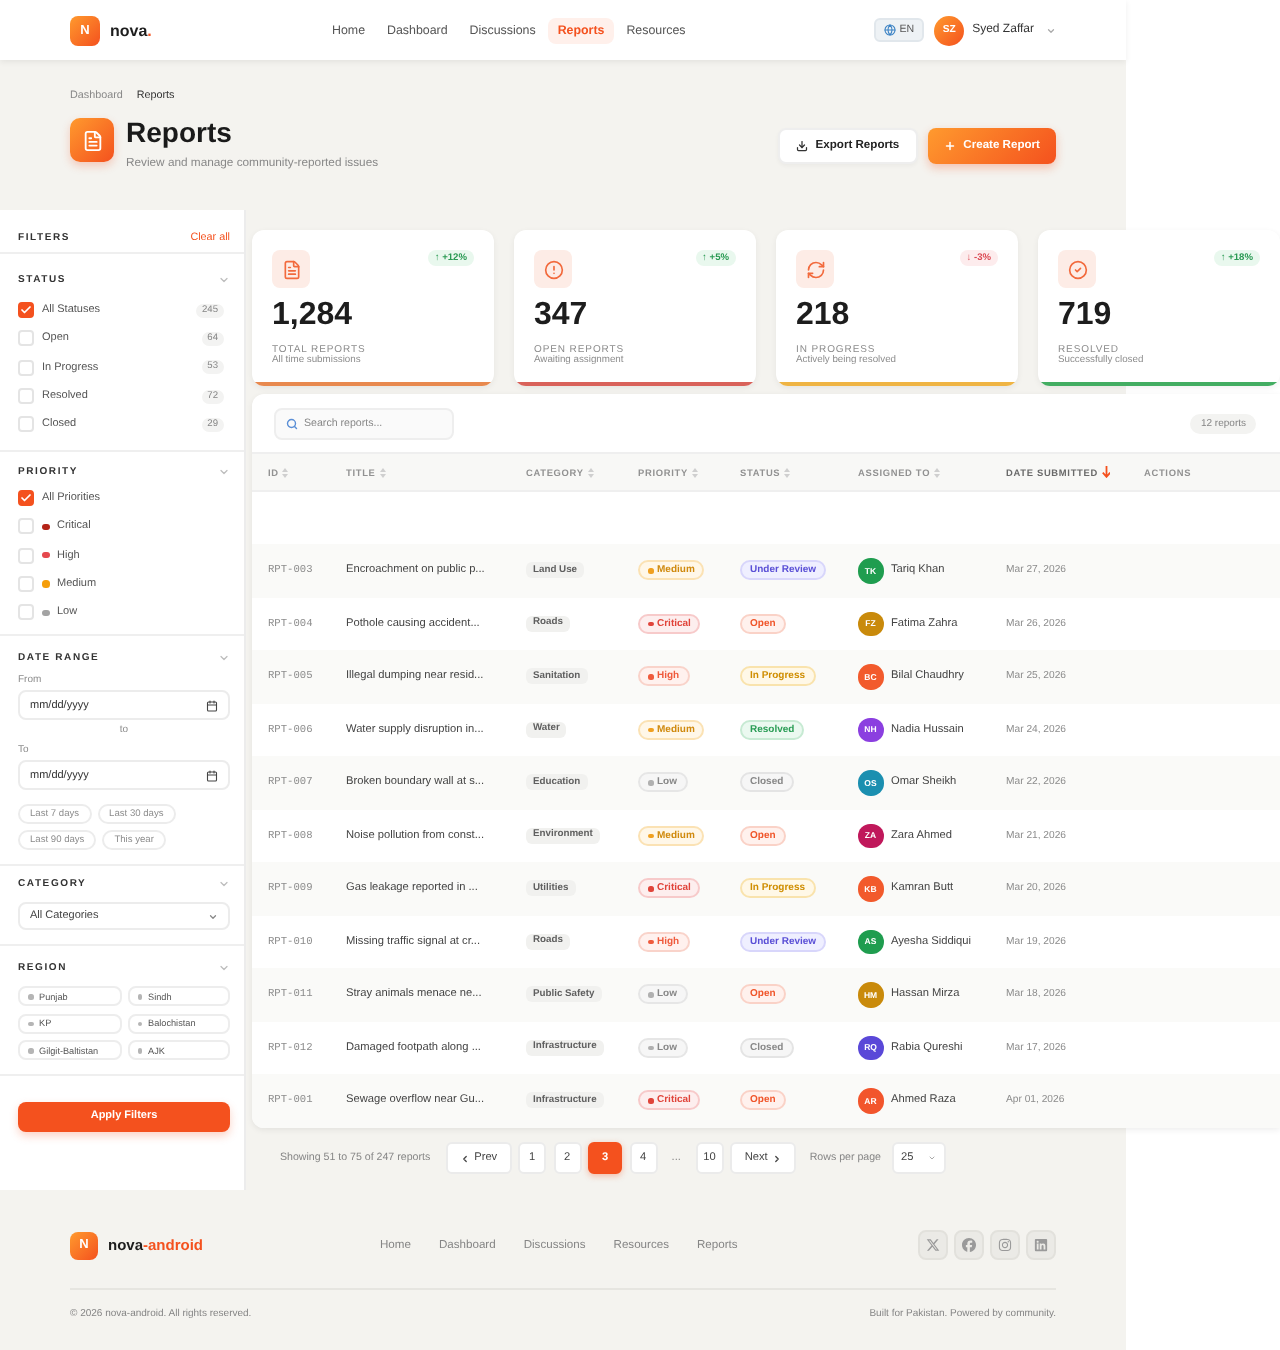 Image resolution: width=1280 pixels, height=1350 pixels. I want to click on x-logo-icon, so click(933, 1245).